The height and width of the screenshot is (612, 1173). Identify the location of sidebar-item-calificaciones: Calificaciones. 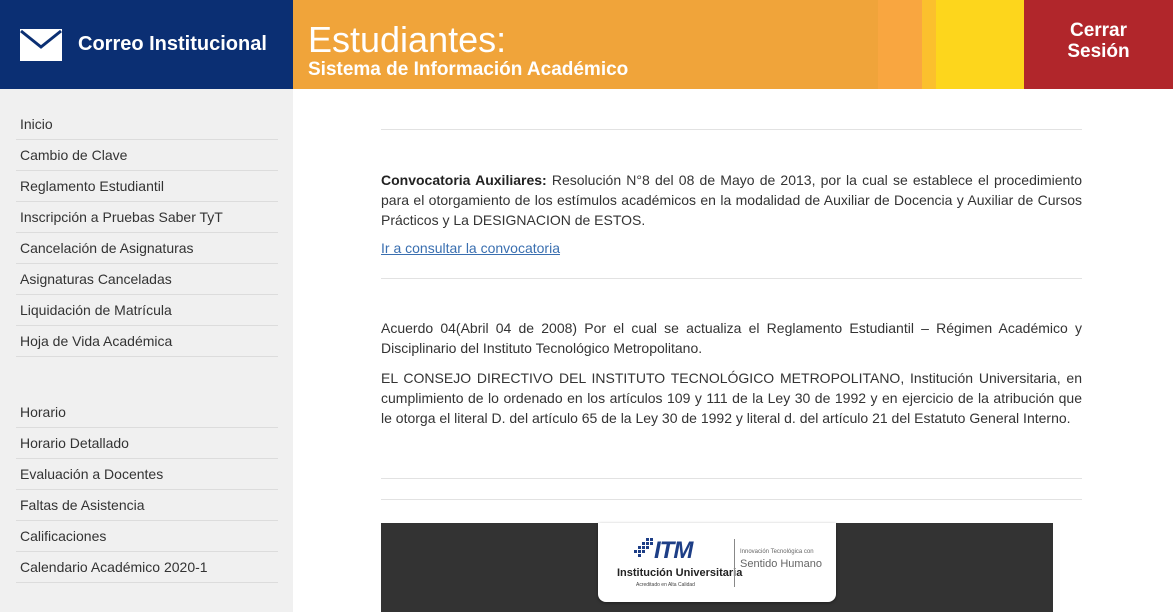
(147, 536).